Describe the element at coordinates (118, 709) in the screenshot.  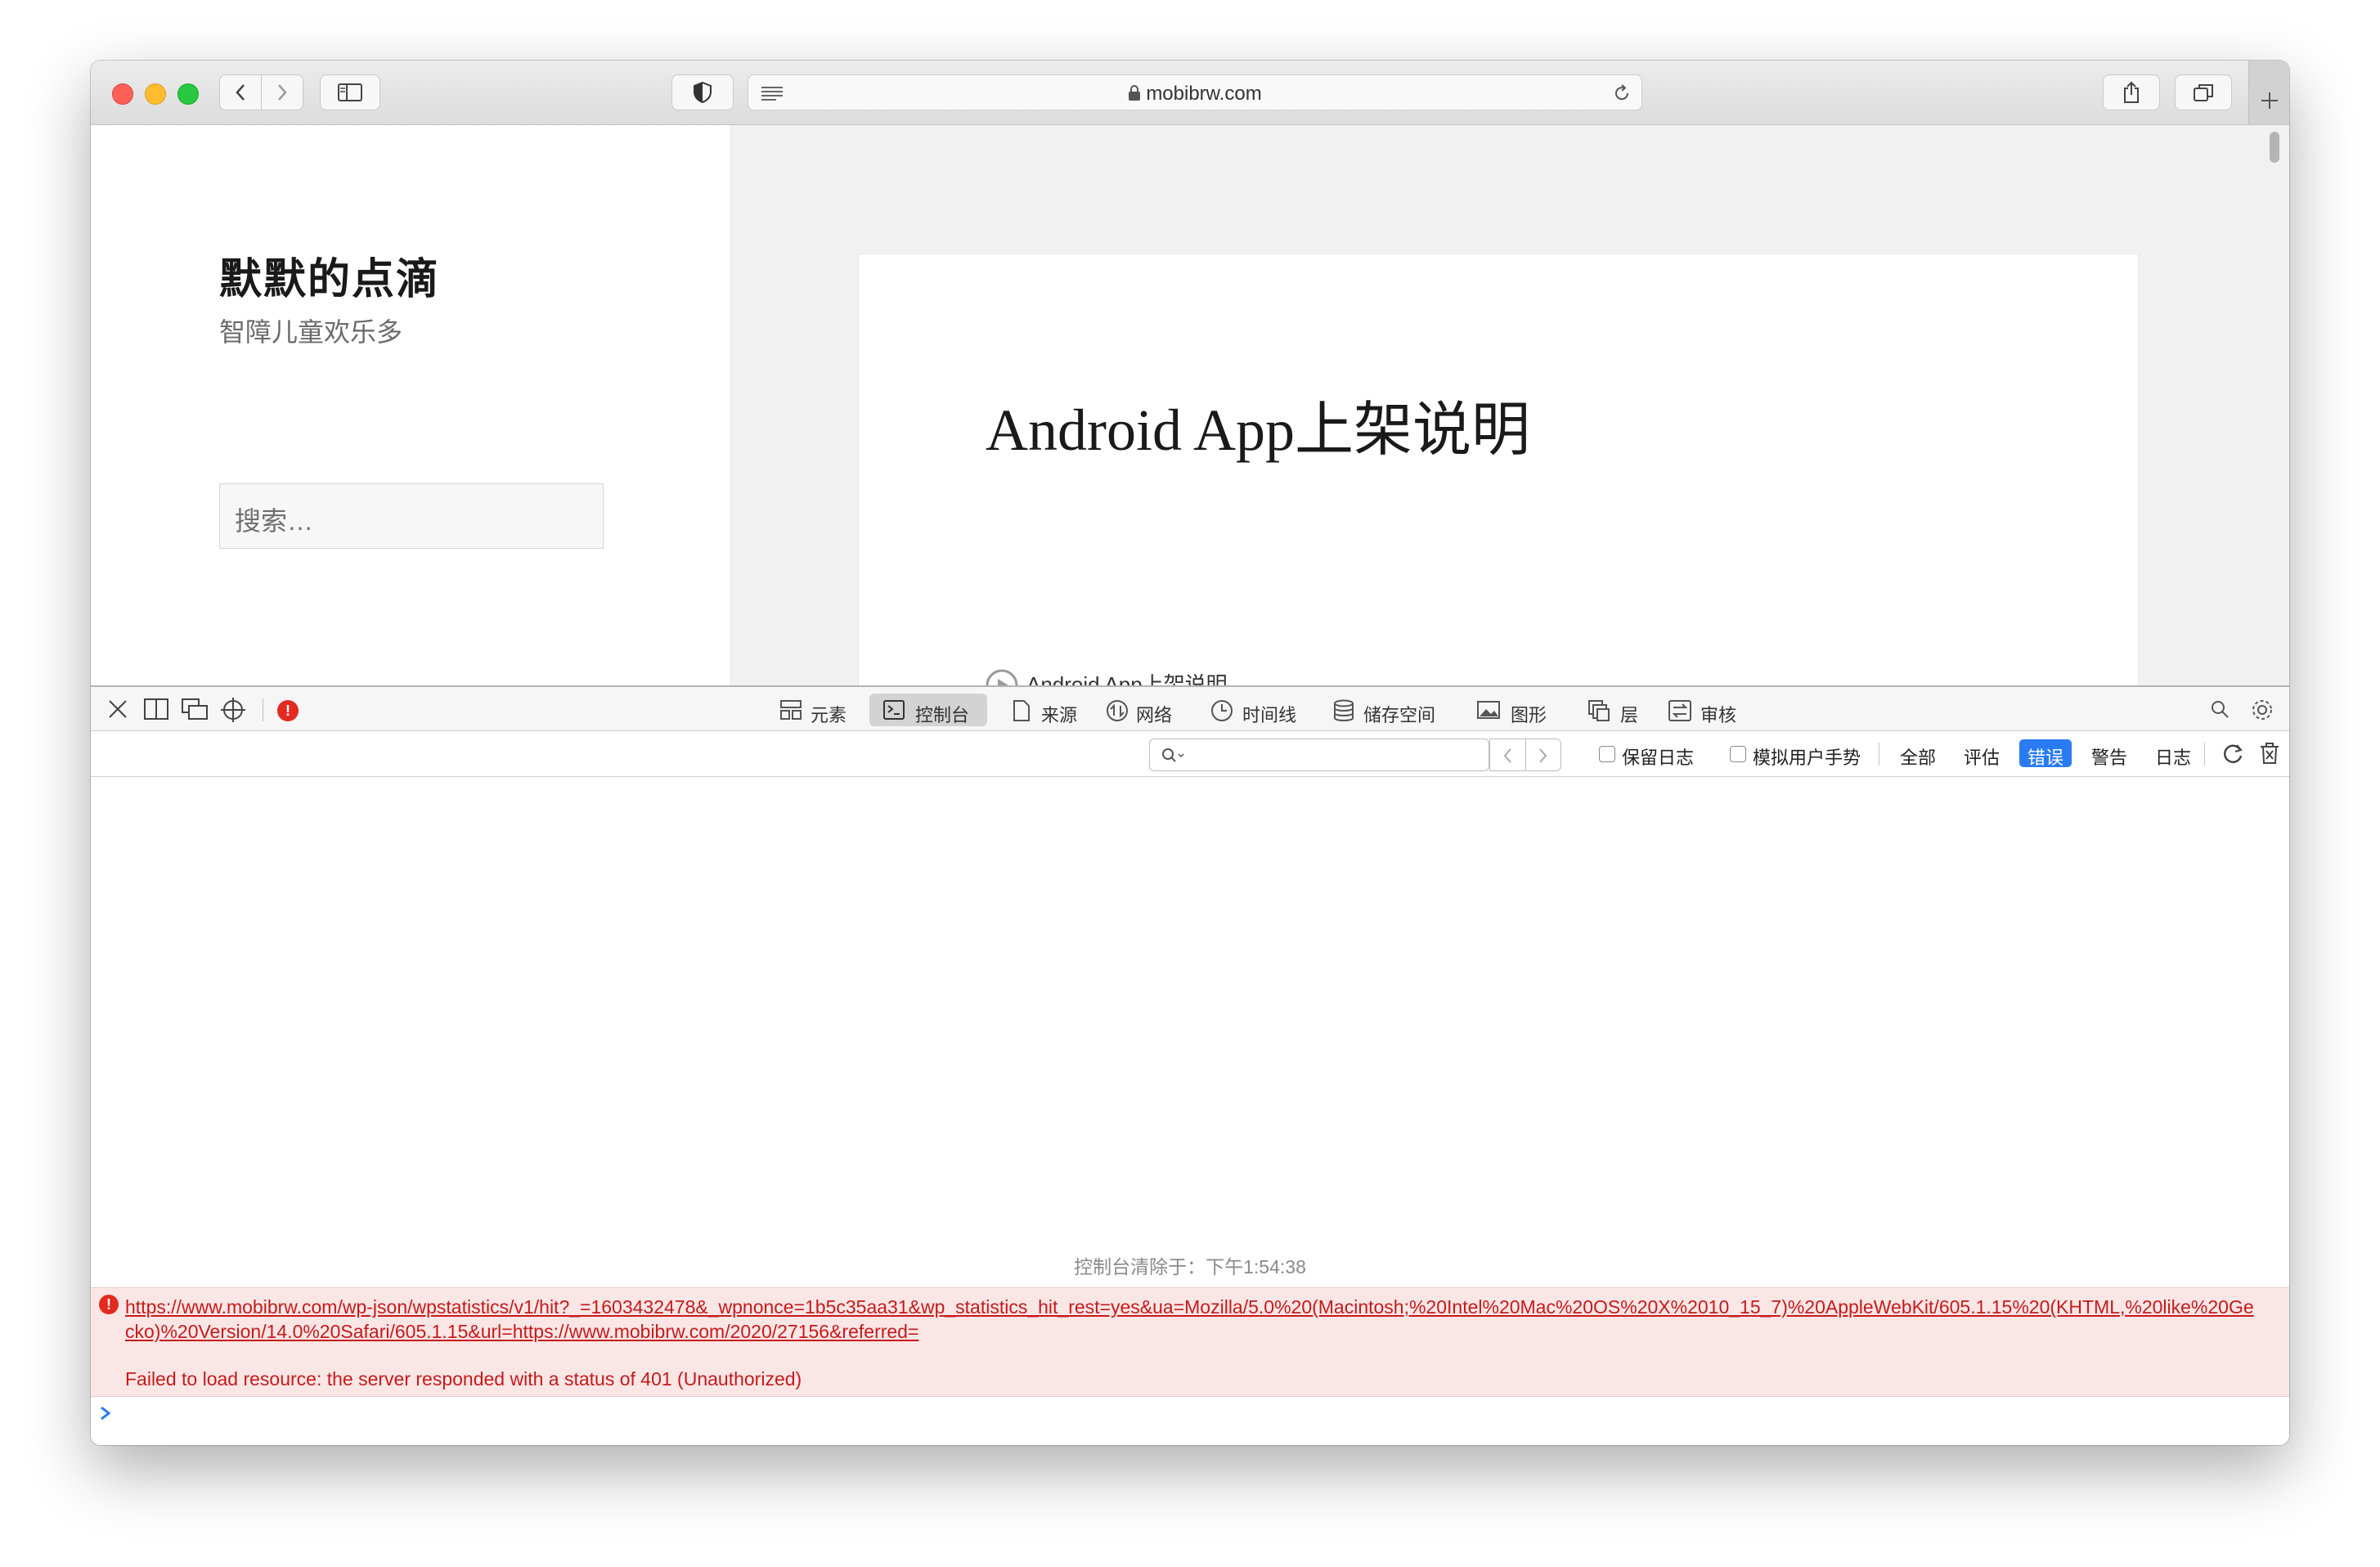
I see `close-icon` at that location.